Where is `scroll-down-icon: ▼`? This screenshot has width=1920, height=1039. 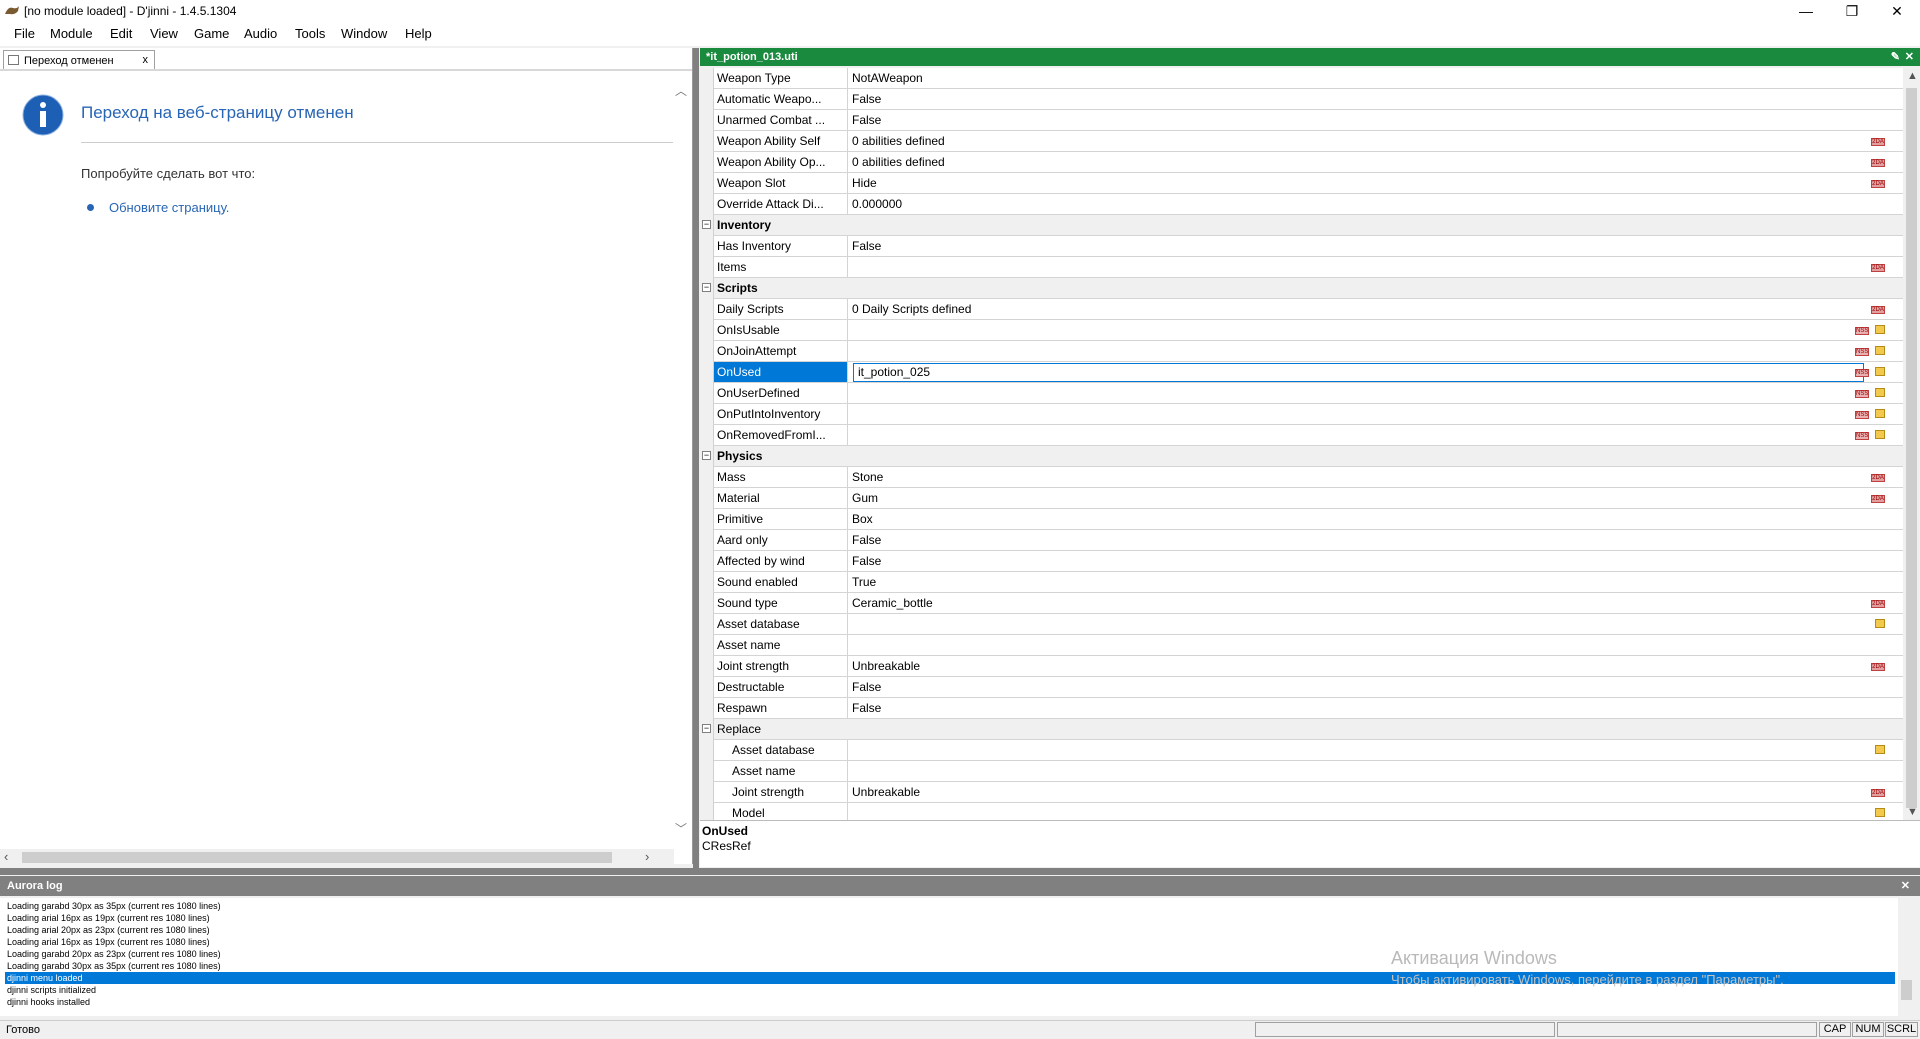
scroll-down-icon: ▼ is located at coordinates (1912, 812).